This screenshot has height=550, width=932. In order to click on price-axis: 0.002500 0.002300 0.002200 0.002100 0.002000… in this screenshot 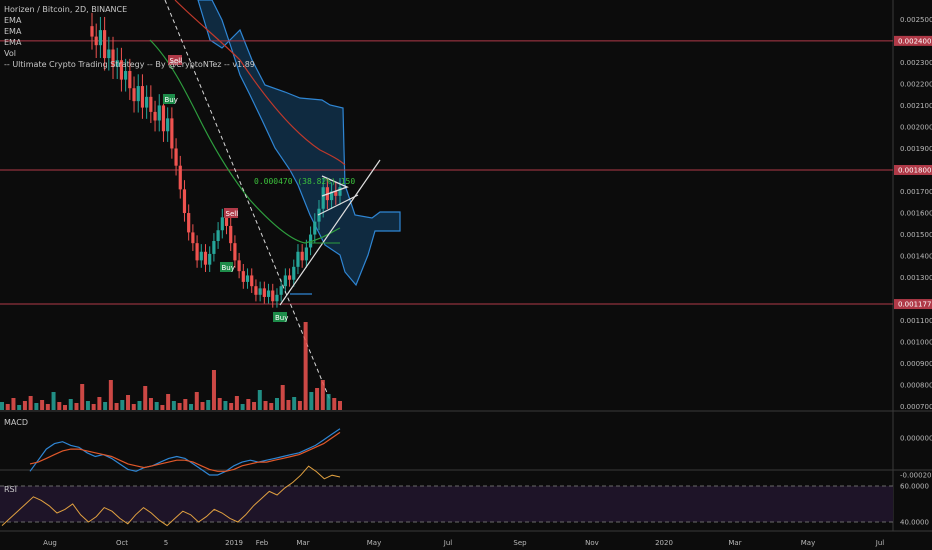, I will do `click(916, 213)`.